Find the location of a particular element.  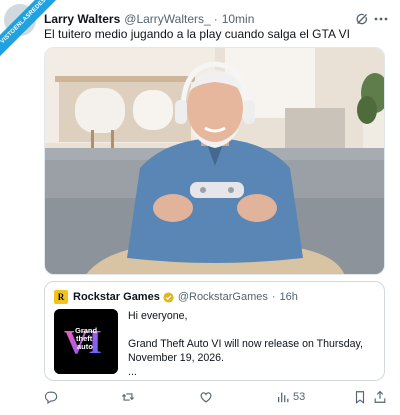

reply-icon is located at coordinates (51, 397).